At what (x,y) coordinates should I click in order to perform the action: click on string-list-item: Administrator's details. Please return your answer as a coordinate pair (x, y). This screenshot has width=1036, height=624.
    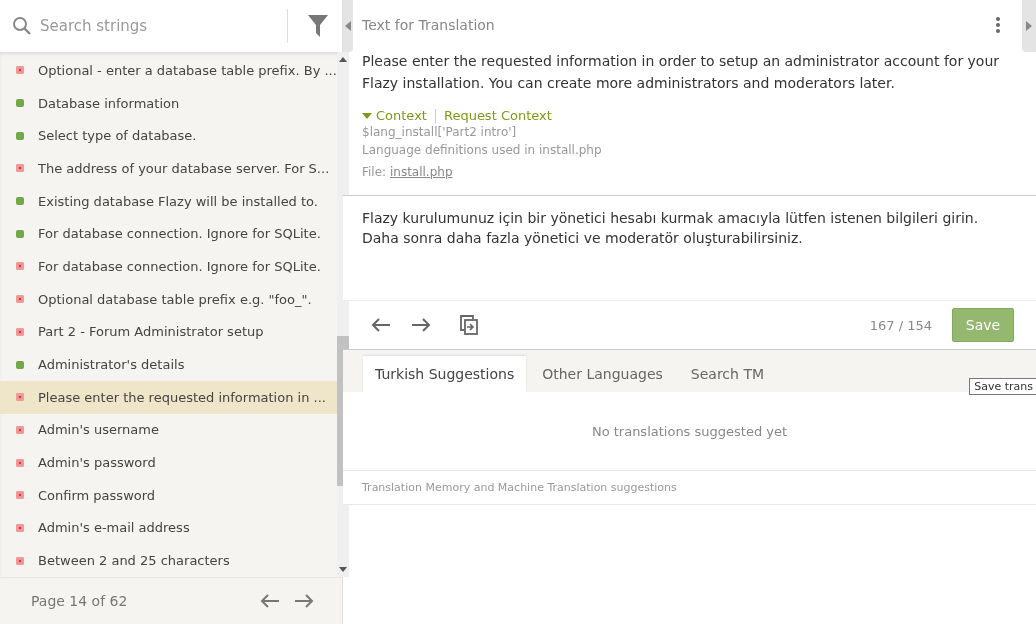
    Looking at the image, I should click on (168, 364).